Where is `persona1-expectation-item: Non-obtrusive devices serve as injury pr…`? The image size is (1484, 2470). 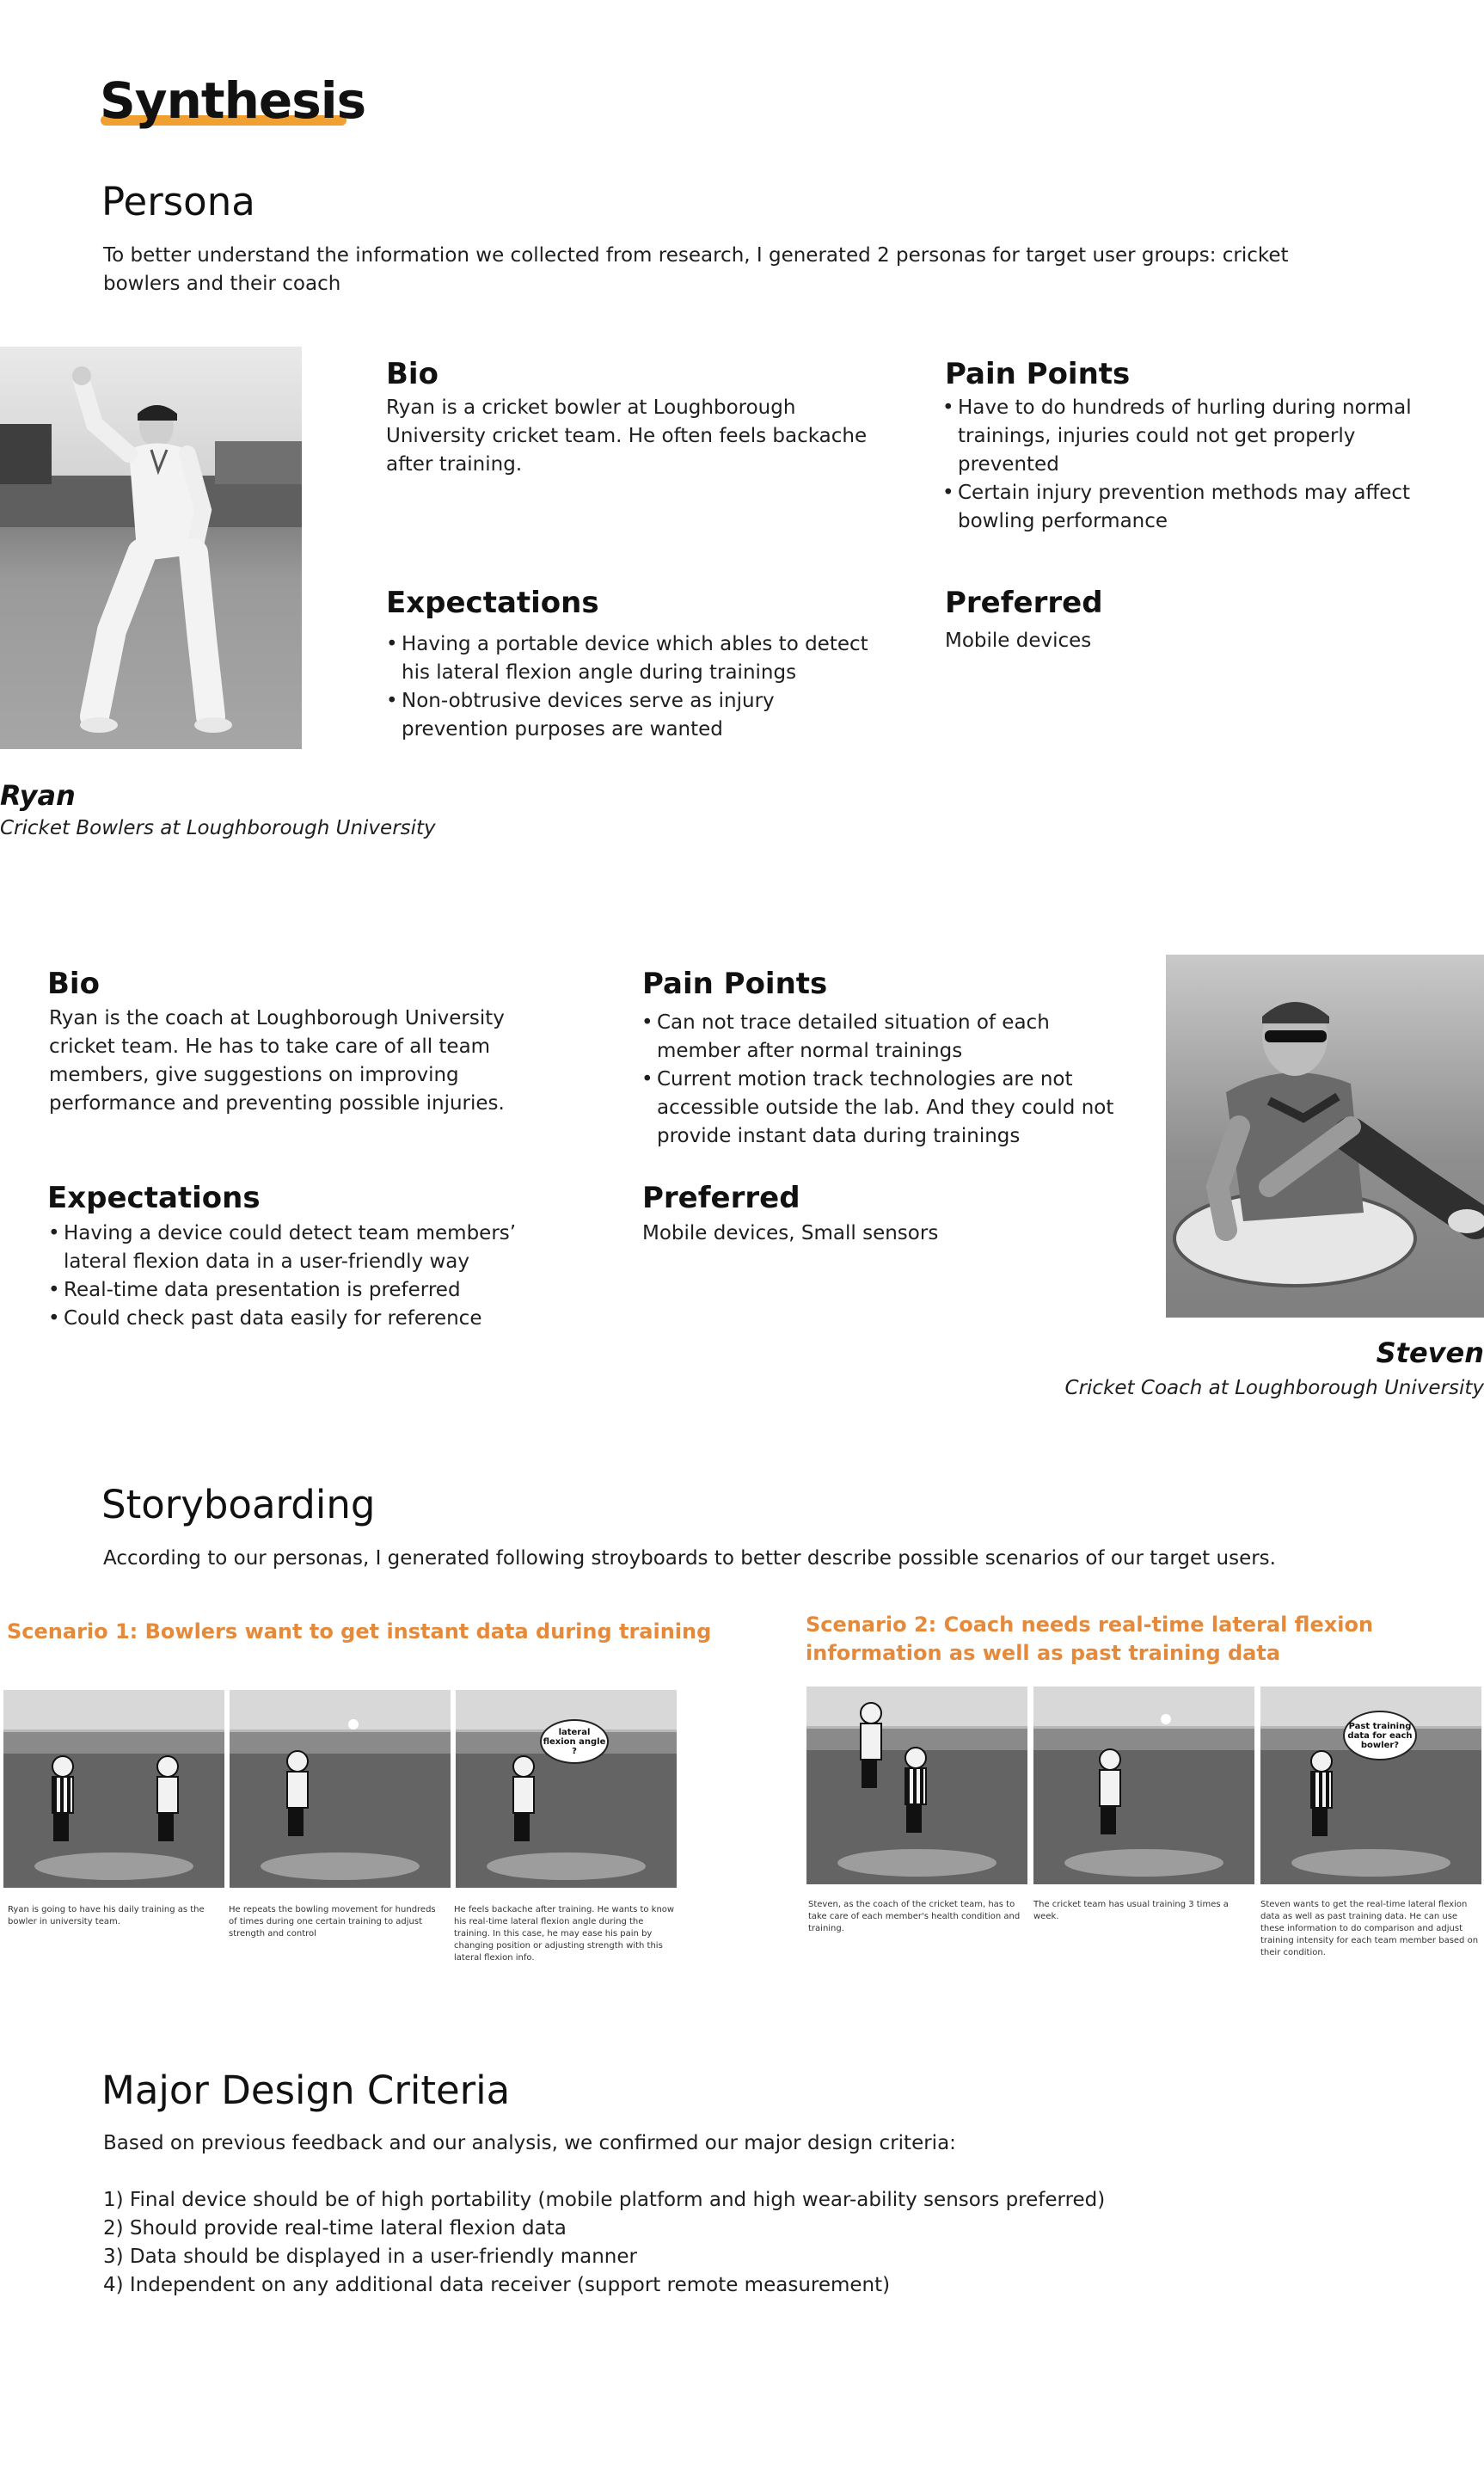
persona1-expectation-item: Non-obtrusive devices serve as injury pr… is located at coordinates (635, 715).